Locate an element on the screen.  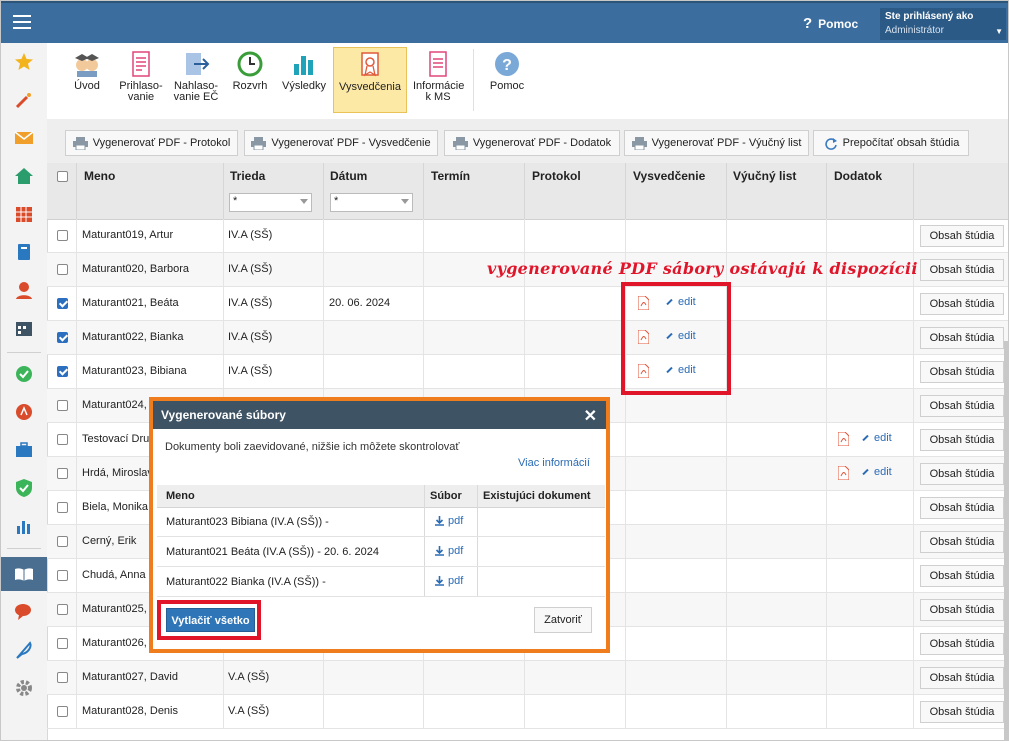
file-row: Maturant023 Bibiana (IV.A (SŠ)) - pdf is located at coordinates (381, 522).